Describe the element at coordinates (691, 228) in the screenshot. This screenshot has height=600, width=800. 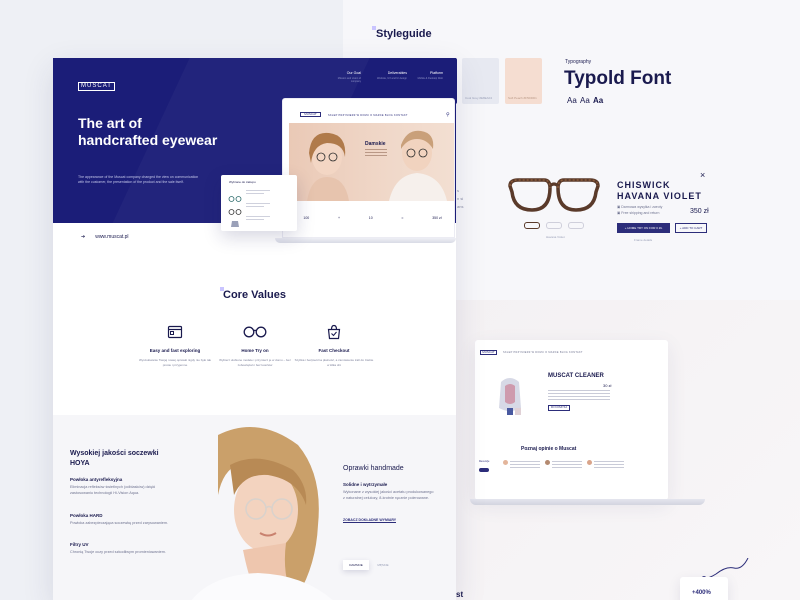
I see `add-to-cart-button: + ADD TO CART` at that location.